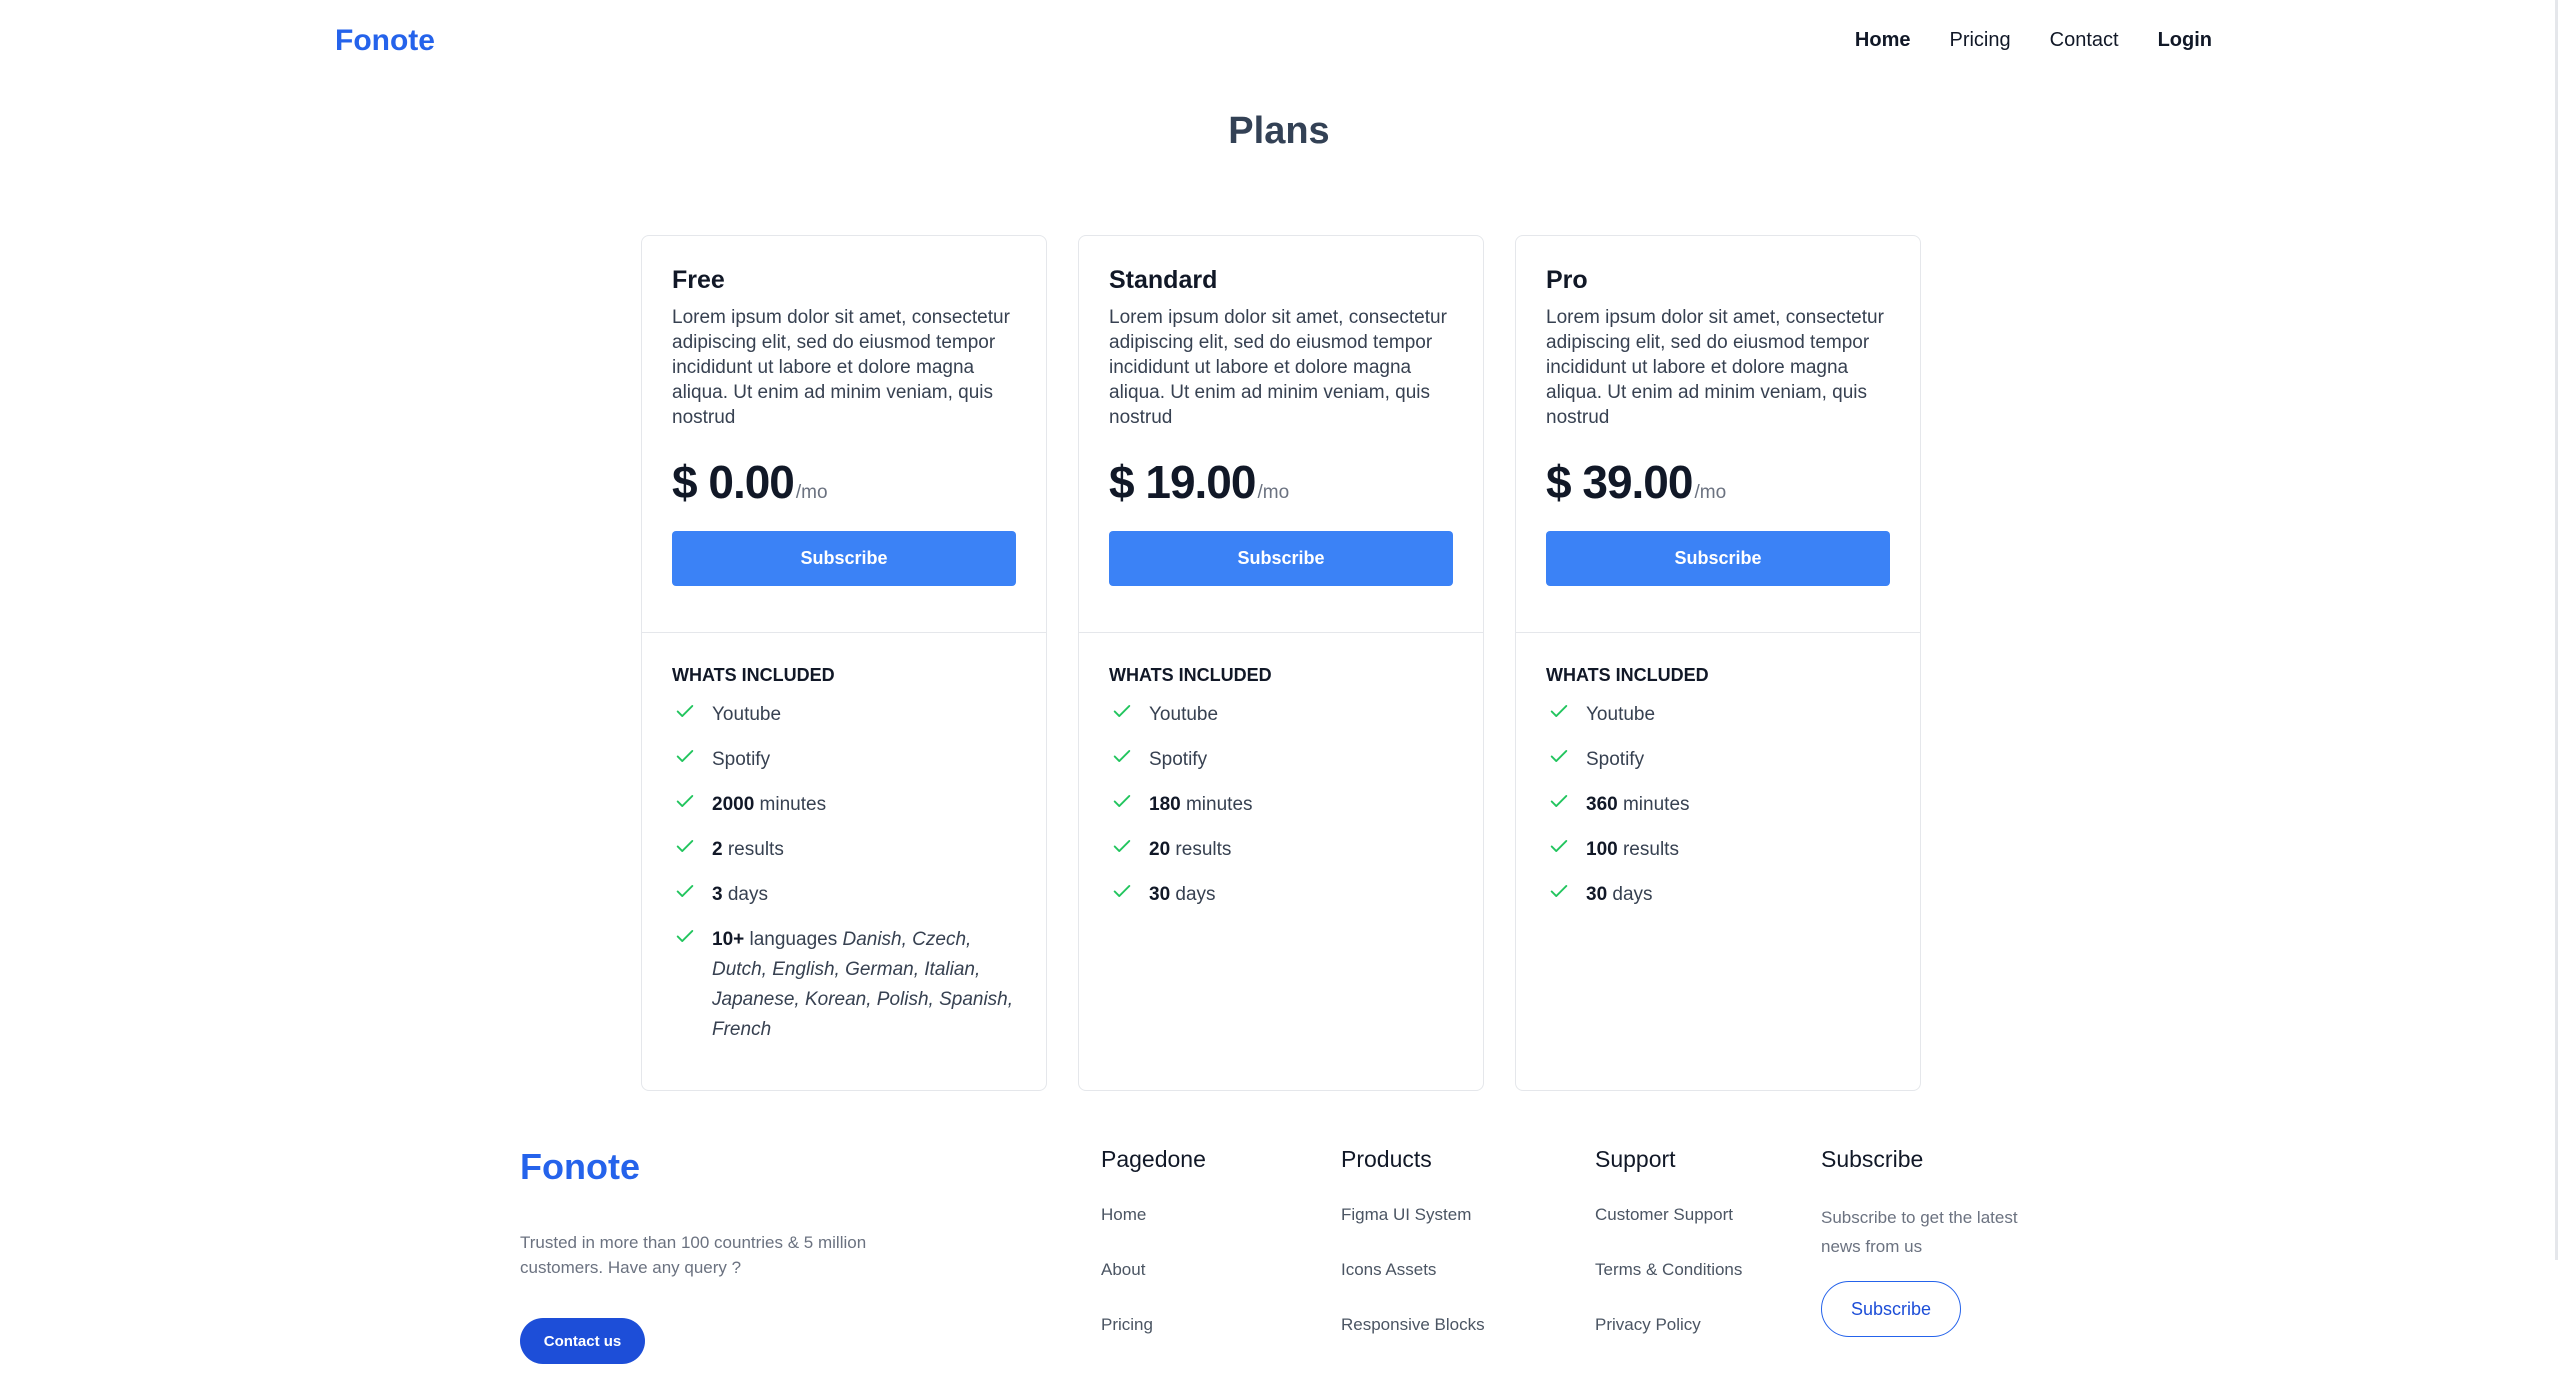 This screenshot has height=1397, width=2558. What do you see at coordinates (844, 482) in the screenshot?
I see `price-row: $ 0.00/mo` at bounding box center [844, 482].